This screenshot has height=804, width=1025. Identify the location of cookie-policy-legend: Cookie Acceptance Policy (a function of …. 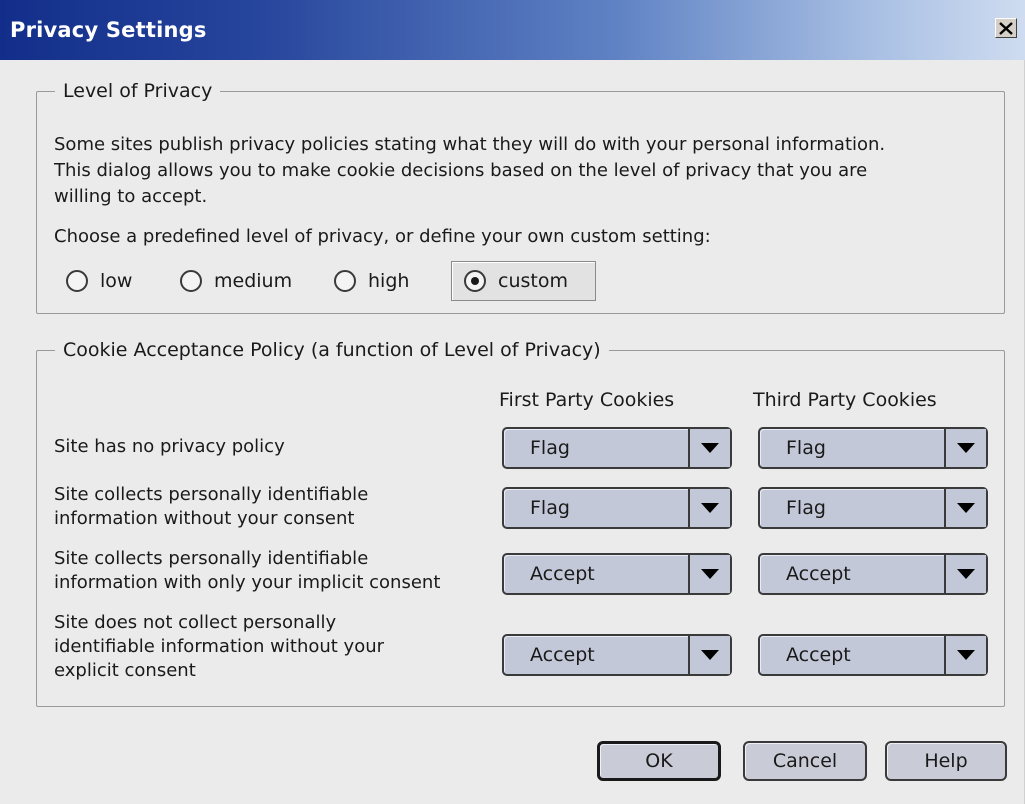
(332, 350).